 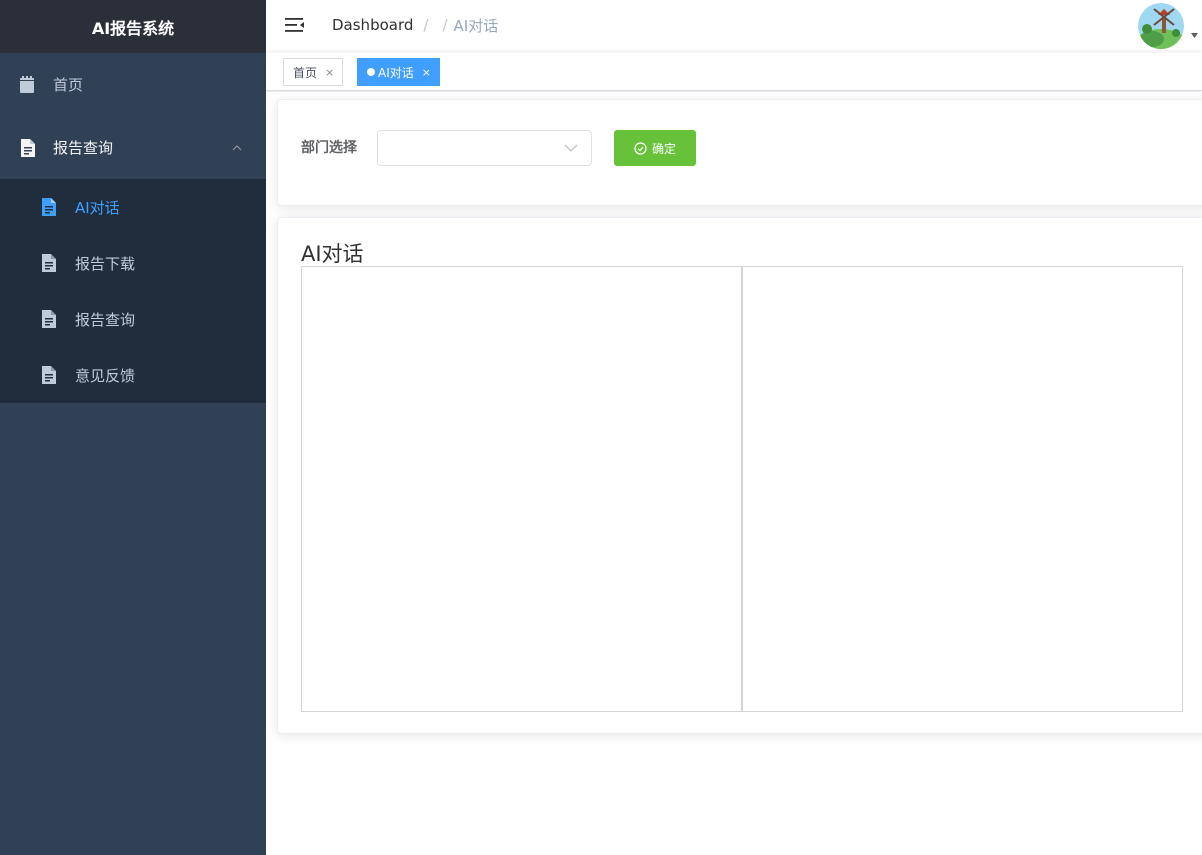 I want to click on sidebar-submenu: AI对话 报告下载 报告查询 意见反馈, so click(x=133, y=291).